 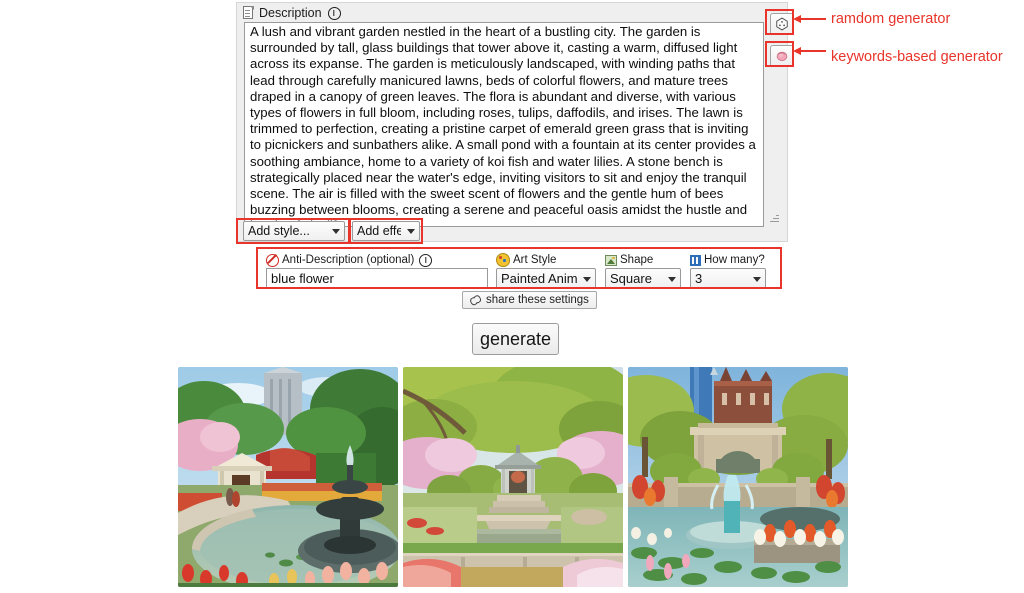 What do you see at coordinates (809, 51) in the screenshot?
I see `annotation-arrow-keywords` at bounding box center [809, 51].